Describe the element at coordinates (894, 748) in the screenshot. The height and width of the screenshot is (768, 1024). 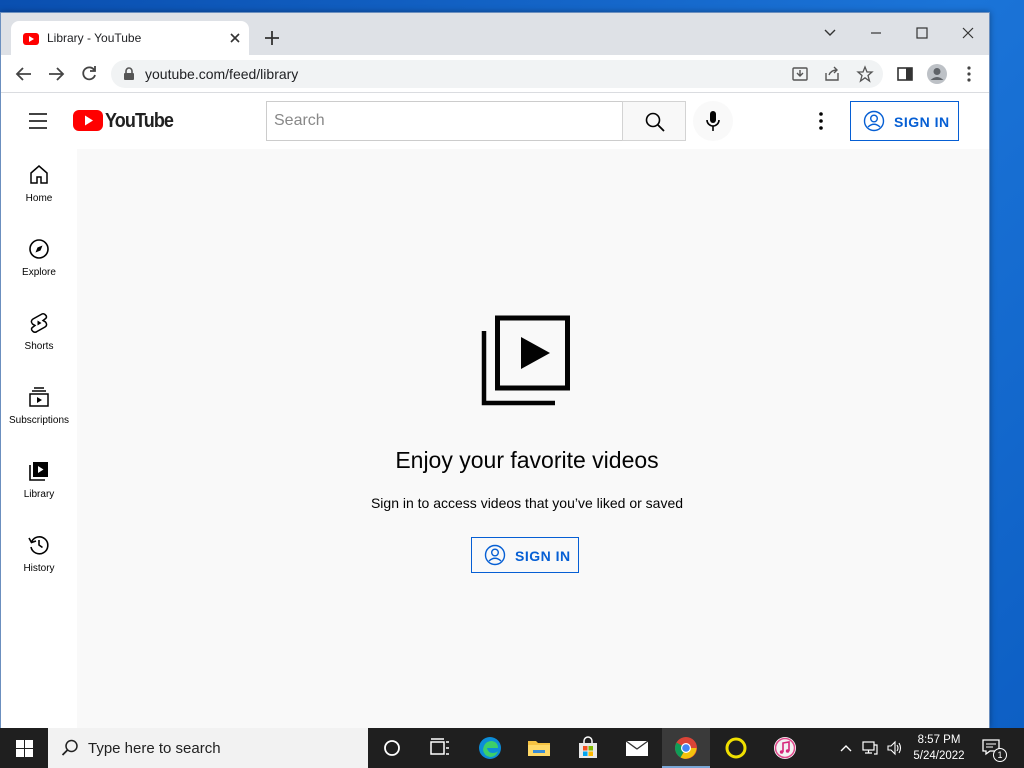
I see `volume-icon` at that location.